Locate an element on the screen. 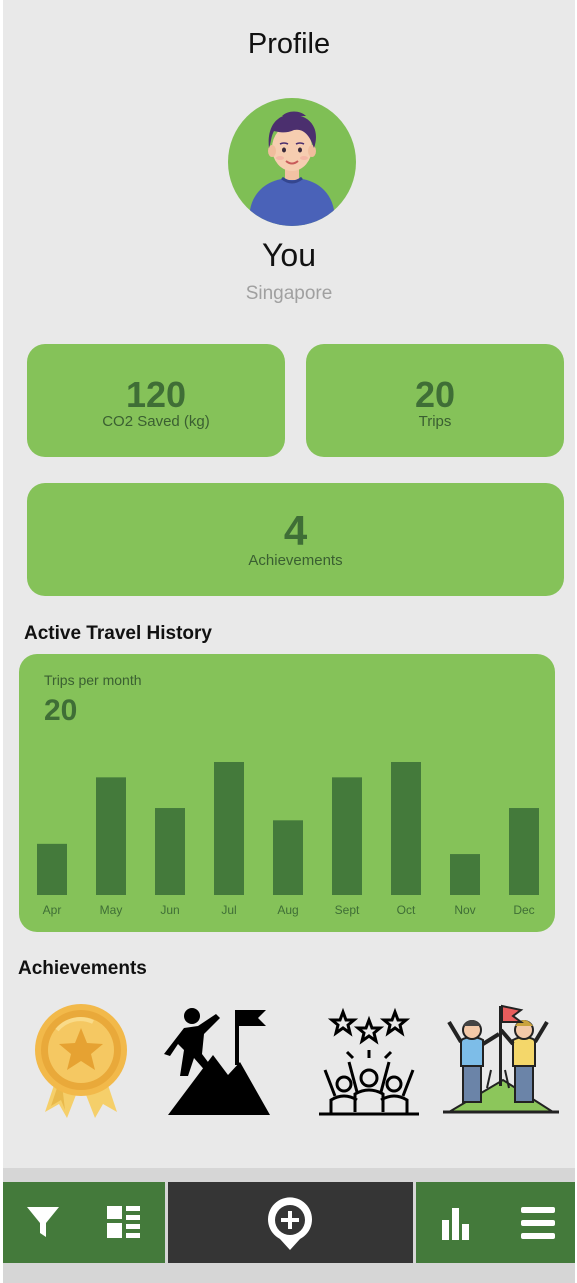 Image resolution: width=577 pixels, height=1283 pixels. bar-jul is located at coordinates (229, 828).